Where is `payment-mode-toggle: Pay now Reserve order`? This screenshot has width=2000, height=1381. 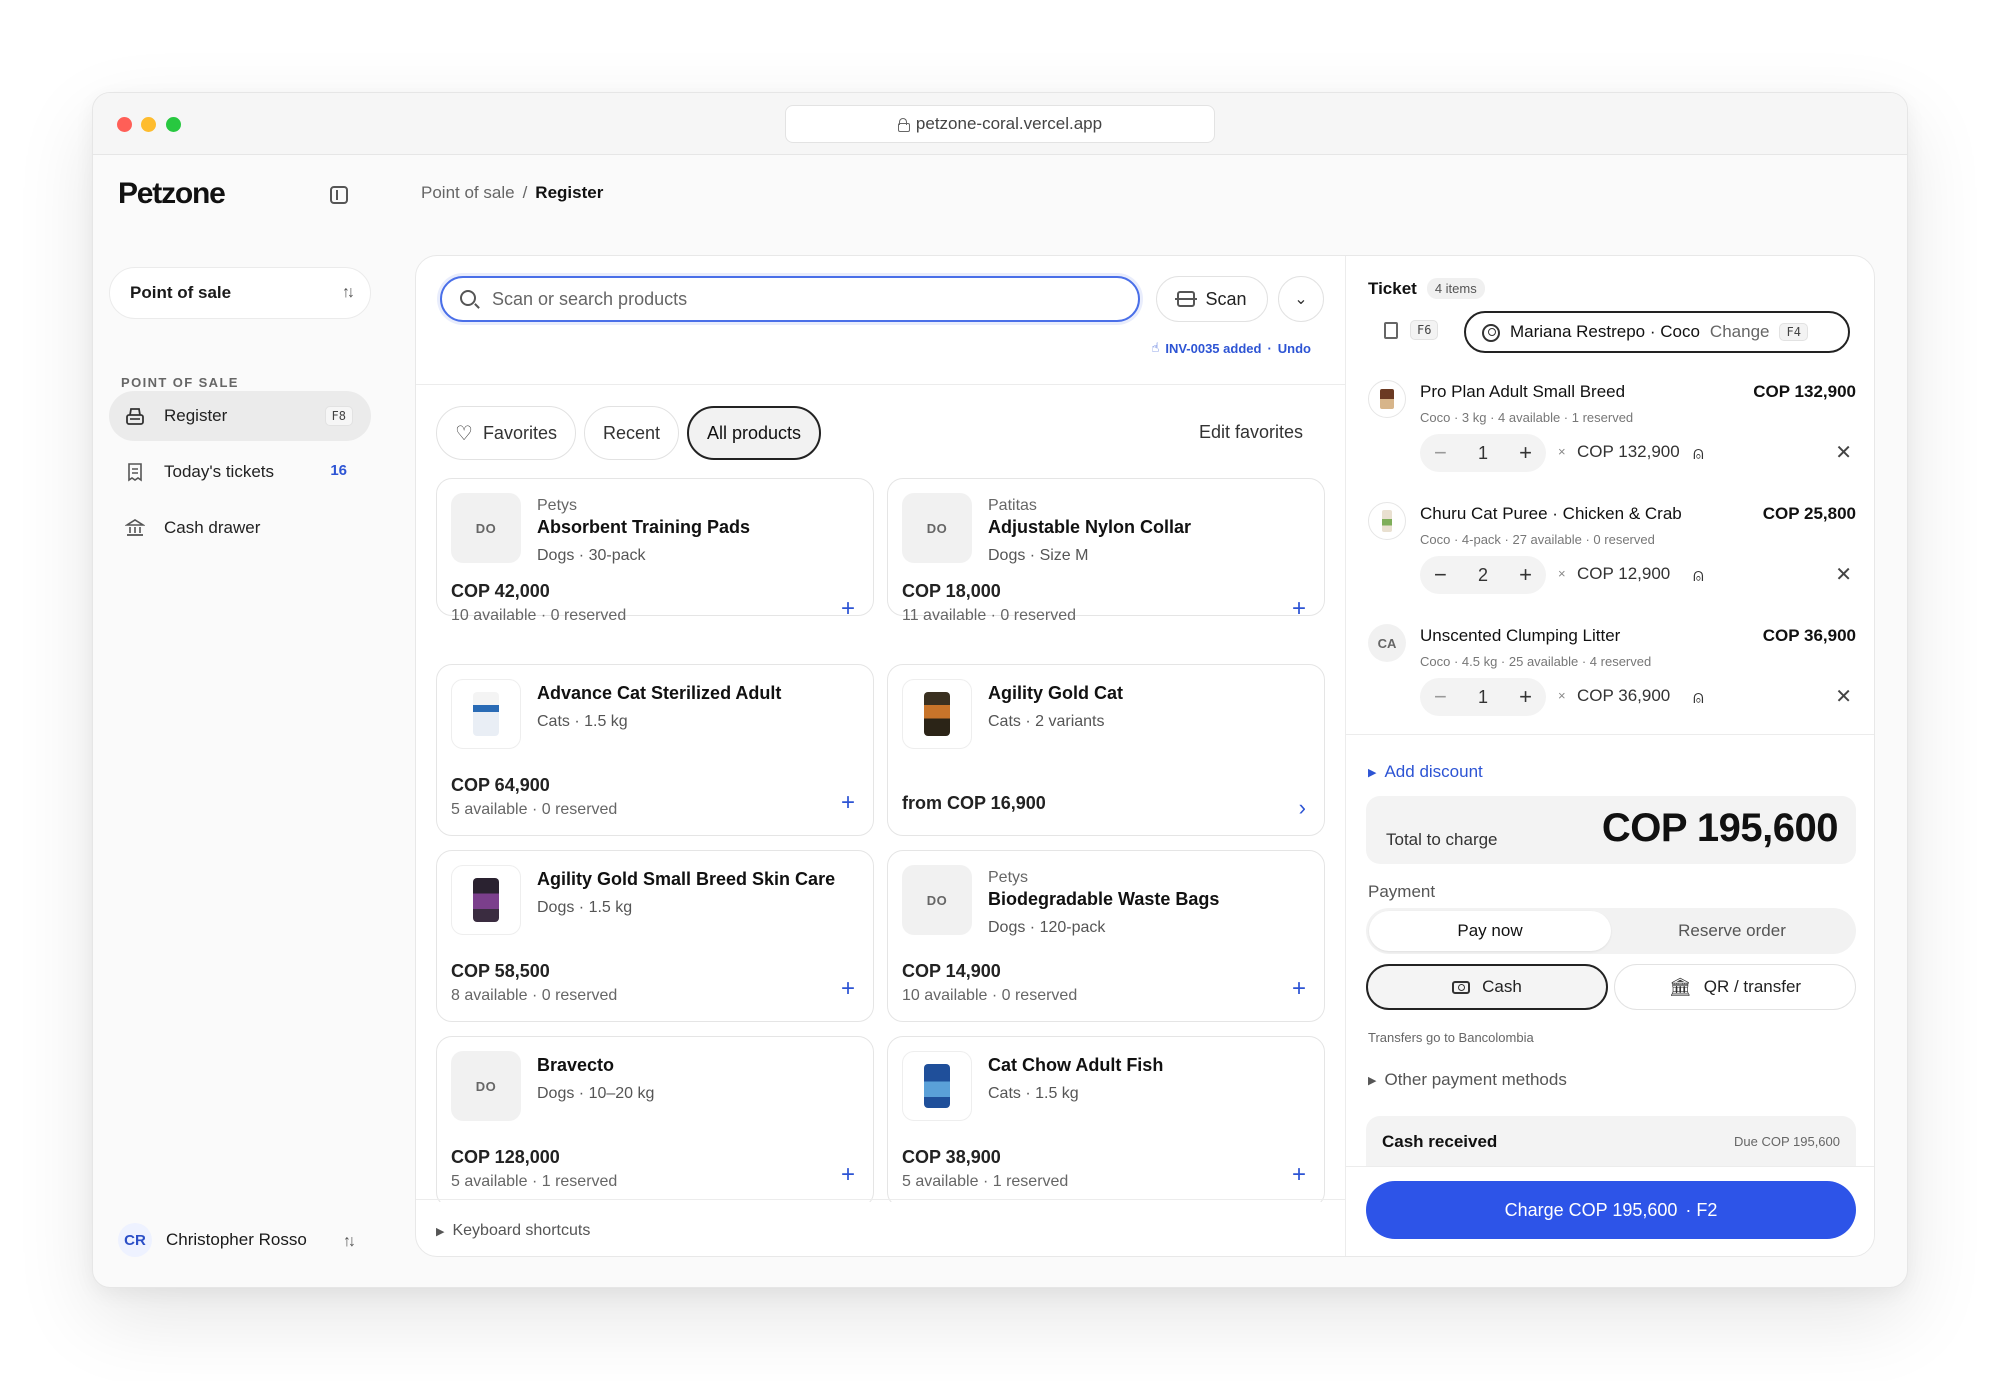 payment-mode-toggle: Pay now Reserve order is located at coordinates (1611, 931).